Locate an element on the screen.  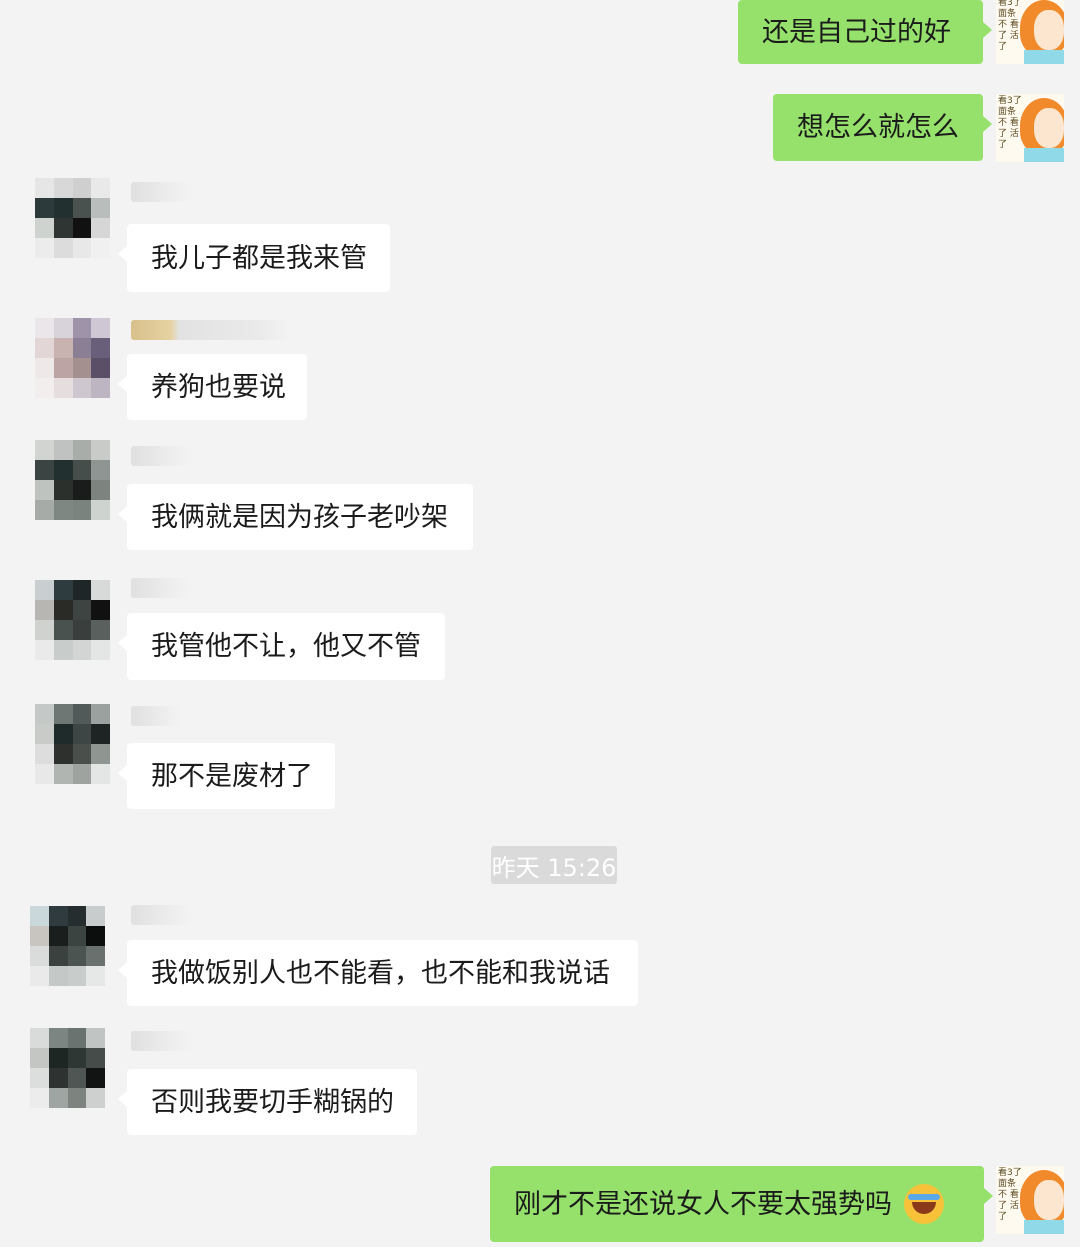
incoming-message: 否则我要切手糊锅的 is located at coordinates (267, 1102).